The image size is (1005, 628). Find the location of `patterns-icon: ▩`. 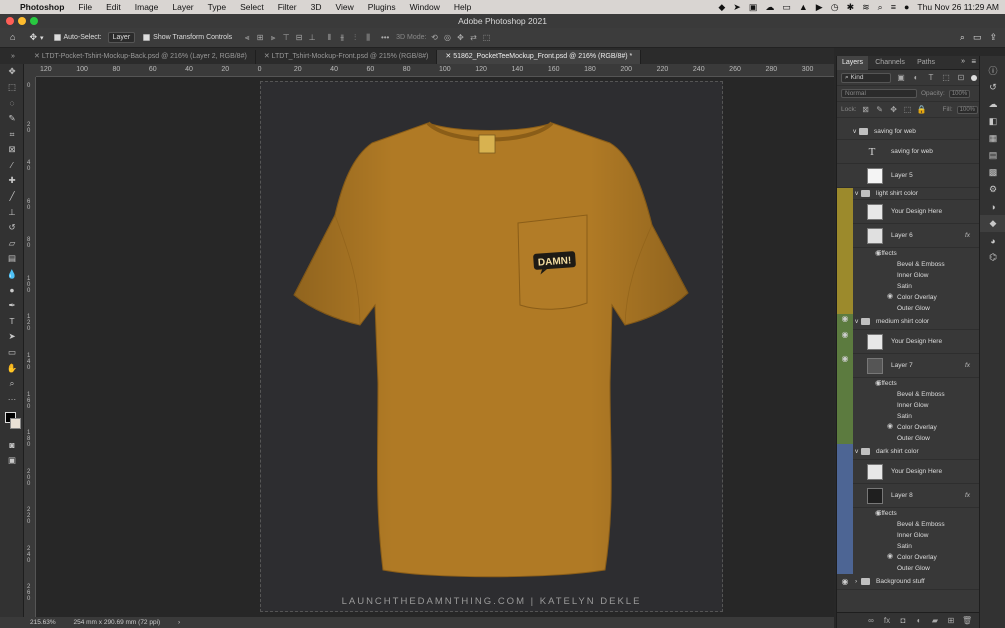

patterns-icon: ▩ is located at coordinates (992, 172).